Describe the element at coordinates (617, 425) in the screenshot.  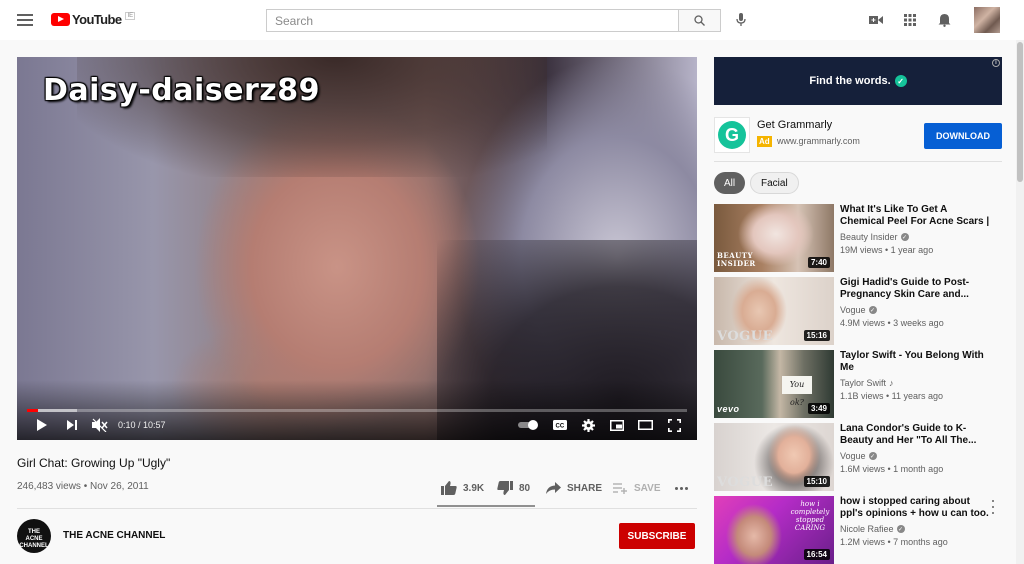
I see `miniplayer-button` at that location.